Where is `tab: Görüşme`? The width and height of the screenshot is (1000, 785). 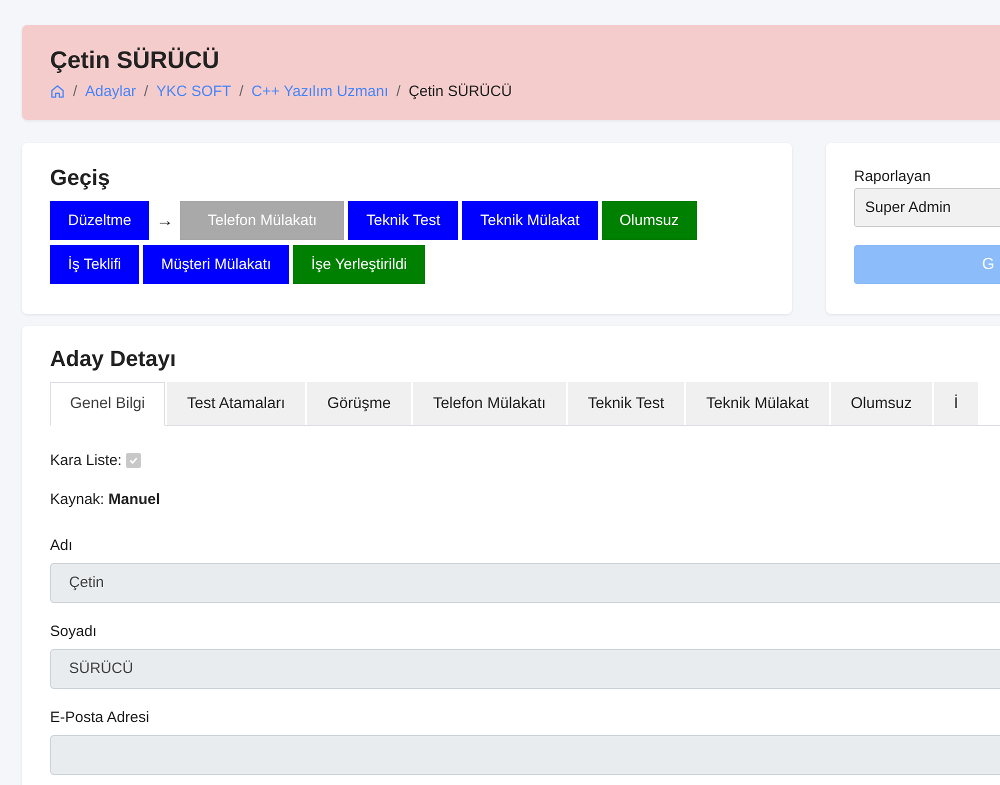
tab: Görüşme is located at coordinates (359, 403).